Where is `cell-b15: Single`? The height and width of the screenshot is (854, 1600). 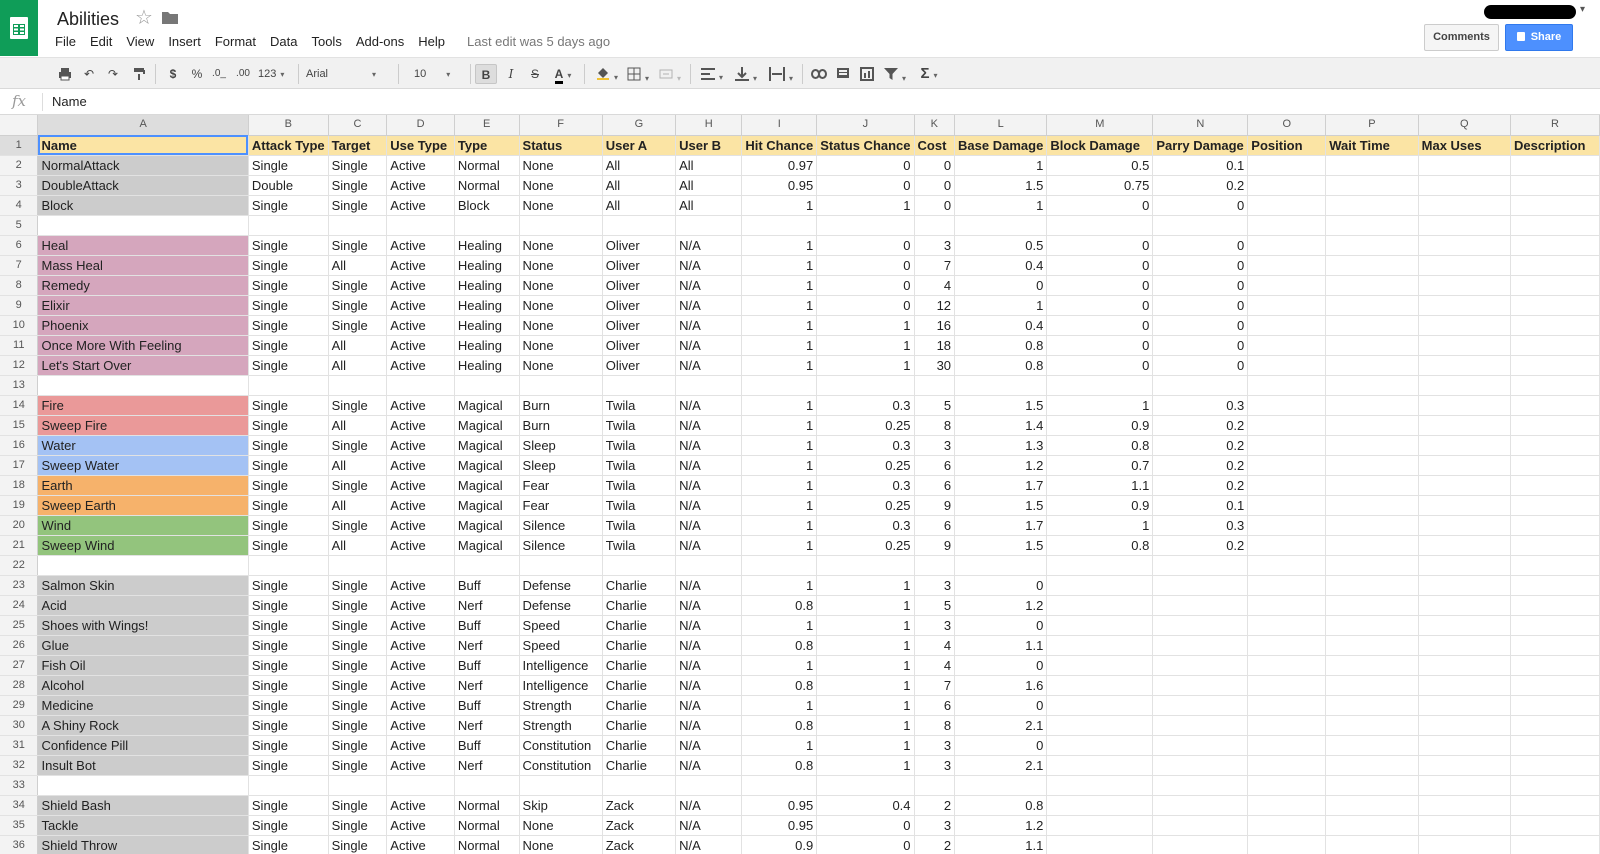 cell-b15: Single is located at coordinates (288, 425).